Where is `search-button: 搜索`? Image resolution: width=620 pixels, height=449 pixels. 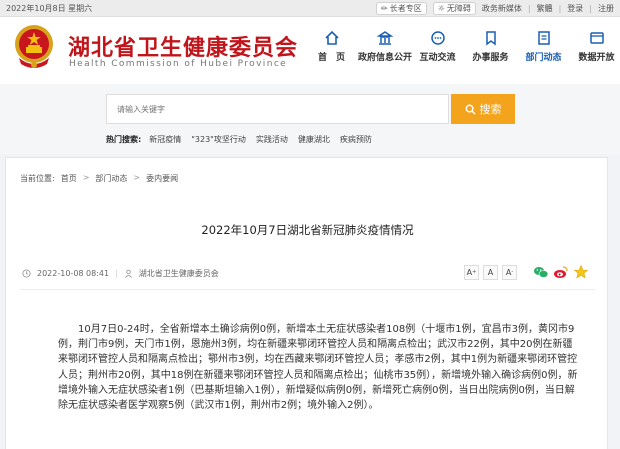 search-button: 搜索 is located at coordinates (483, 109).